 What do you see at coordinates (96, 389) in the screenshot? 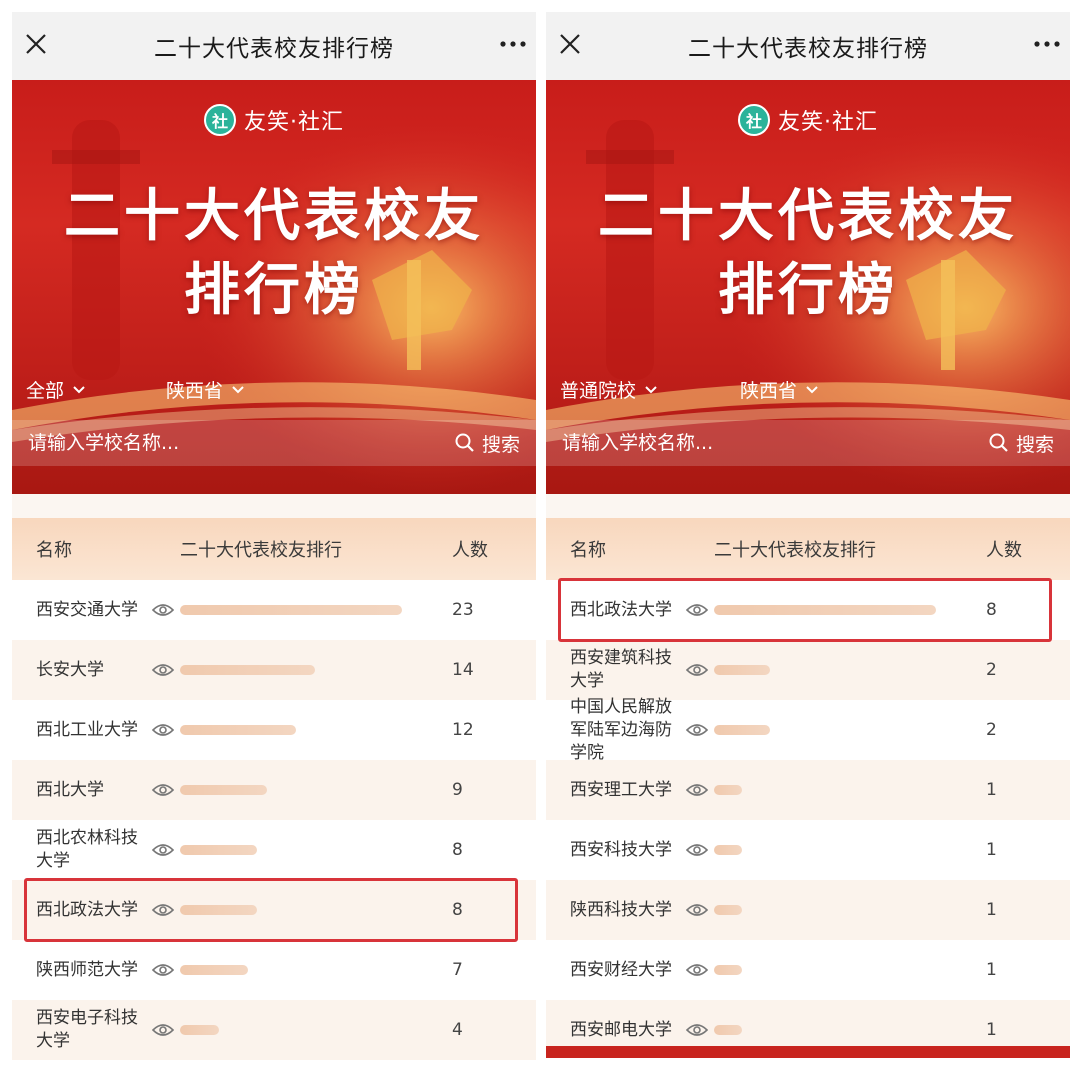
I see `type-filter-dropdown: 全部` at bounding box center [96, 389].